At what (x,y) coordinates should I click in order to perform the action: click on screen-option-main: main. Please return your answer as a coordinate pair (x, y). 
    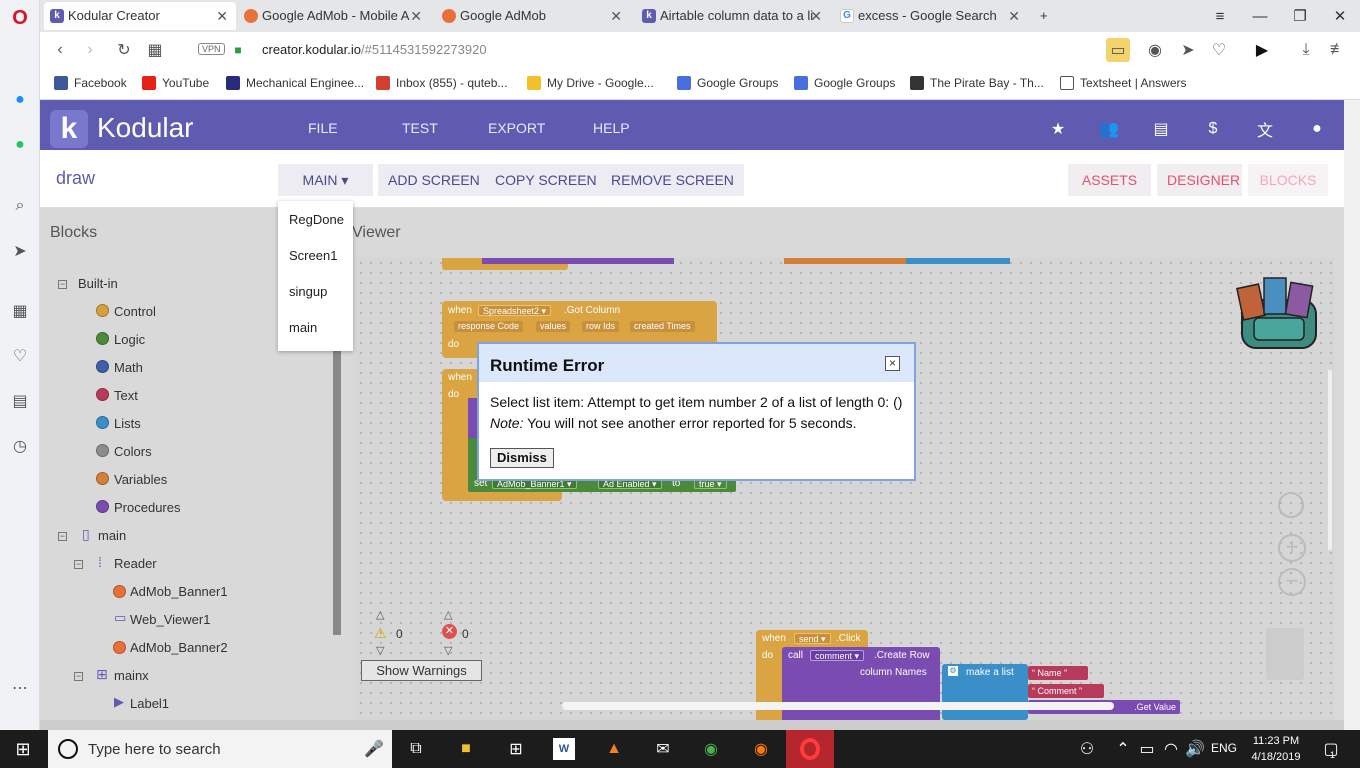
    Looking at the image, I should click on (303, 327).